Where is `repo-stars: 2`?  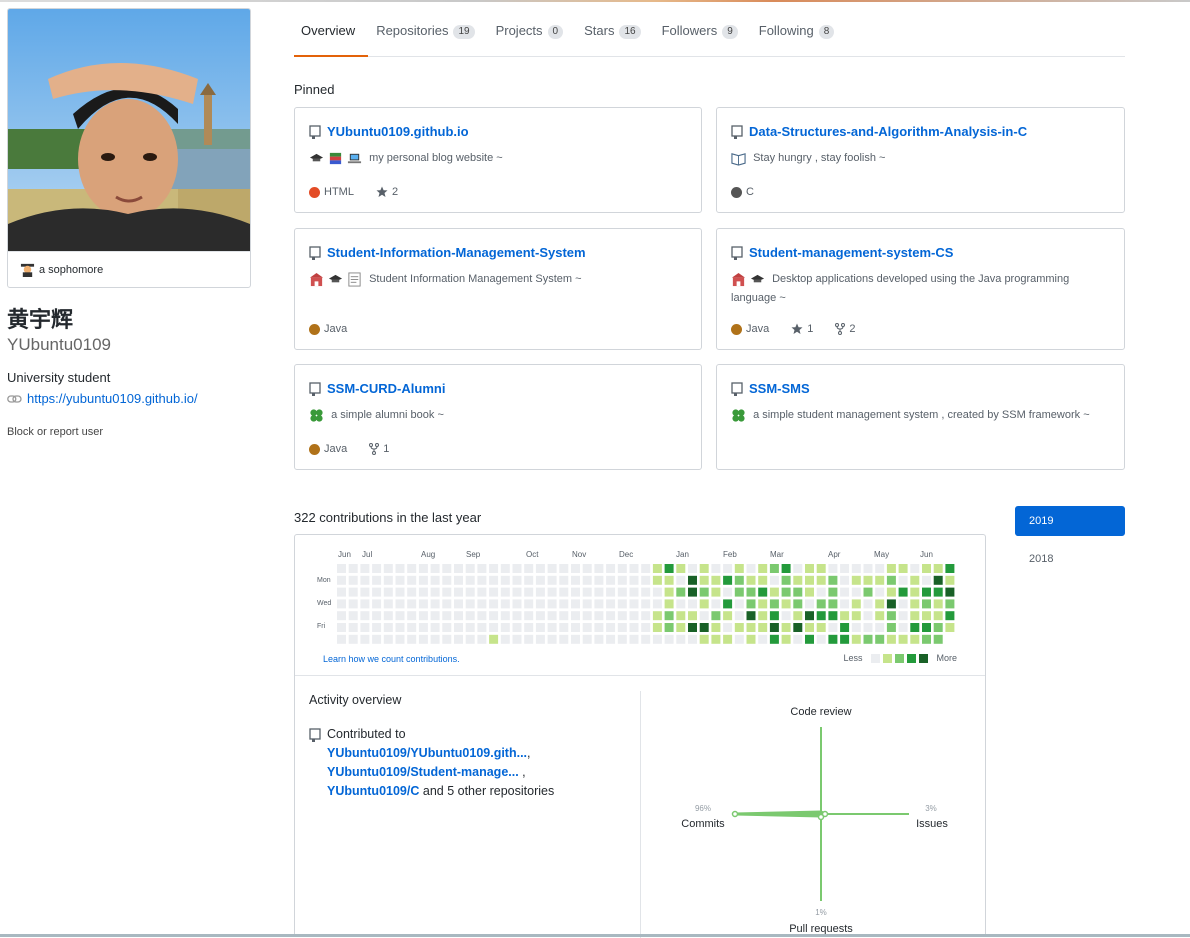 repo-stars: 2 is located at coordinates (395, 192).